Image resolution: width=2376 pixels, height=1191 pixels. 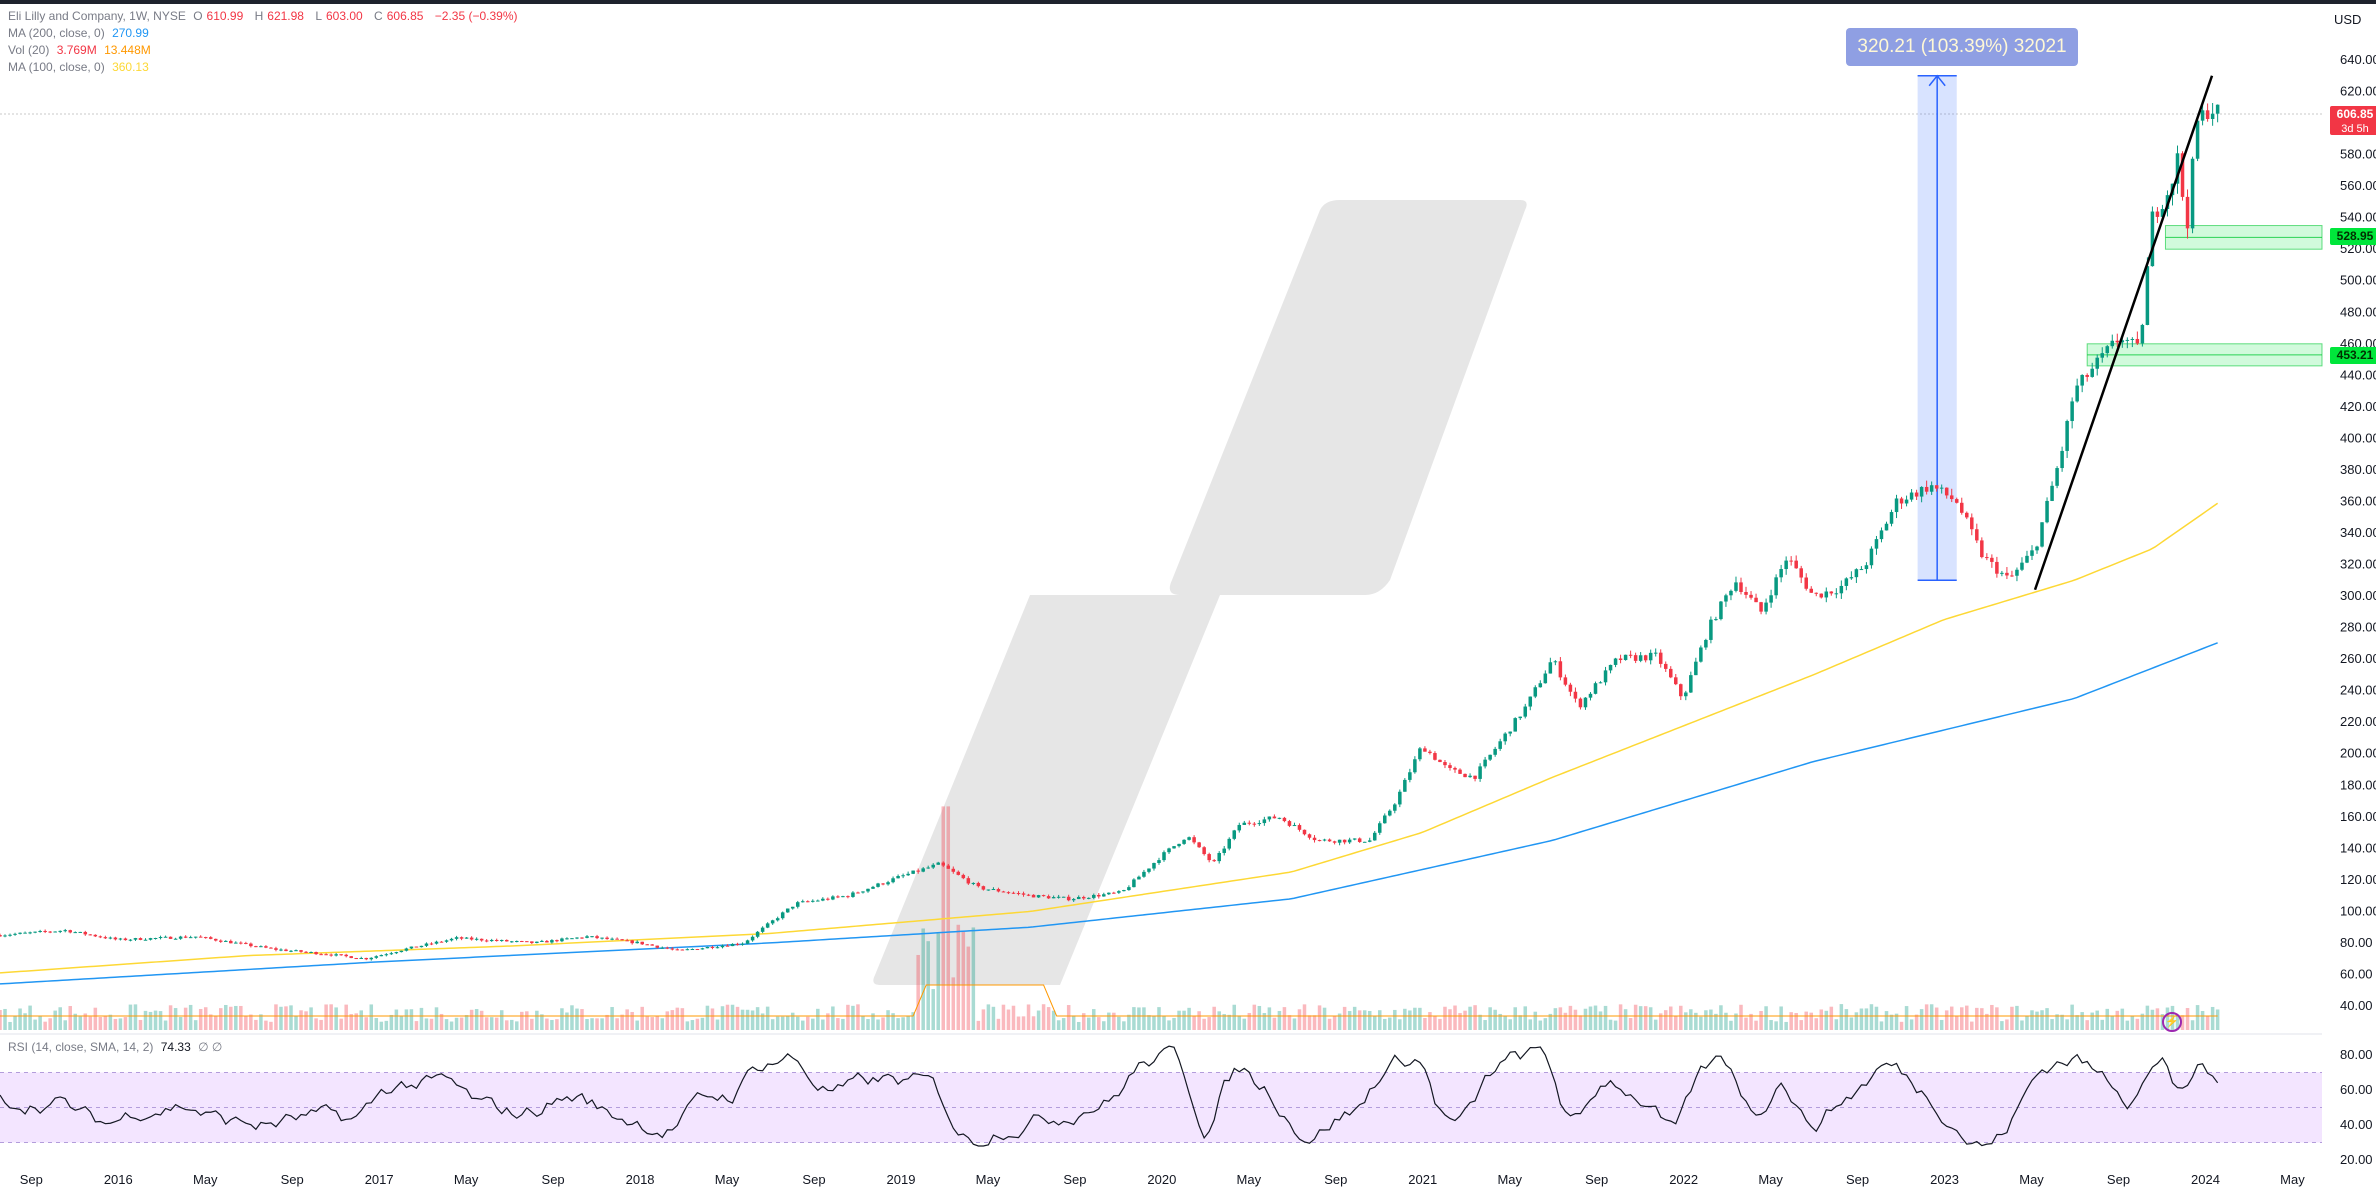 What do you see at coordinates (2358, 311) in the screenshot?
I see `price-tick-label: 480.00` at bounding box center [2358, 311].